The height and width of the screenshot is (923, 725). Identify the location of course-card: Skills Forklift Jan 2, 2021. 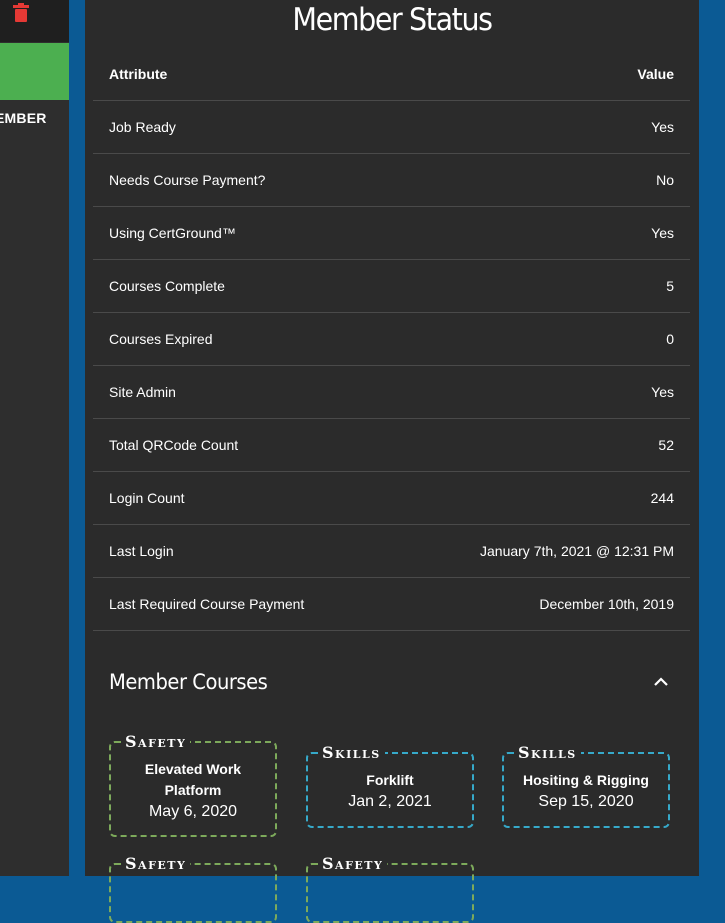
(390, 785).